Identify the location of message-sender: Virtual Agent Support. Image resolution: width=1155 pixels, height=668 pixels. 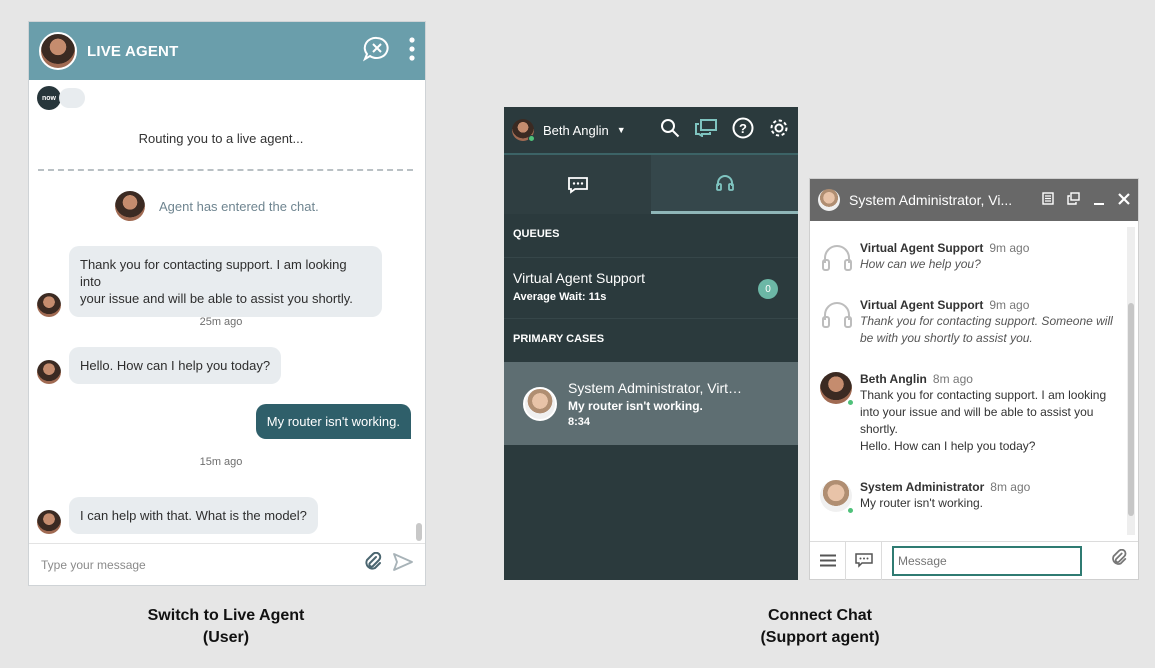
(922, 305).